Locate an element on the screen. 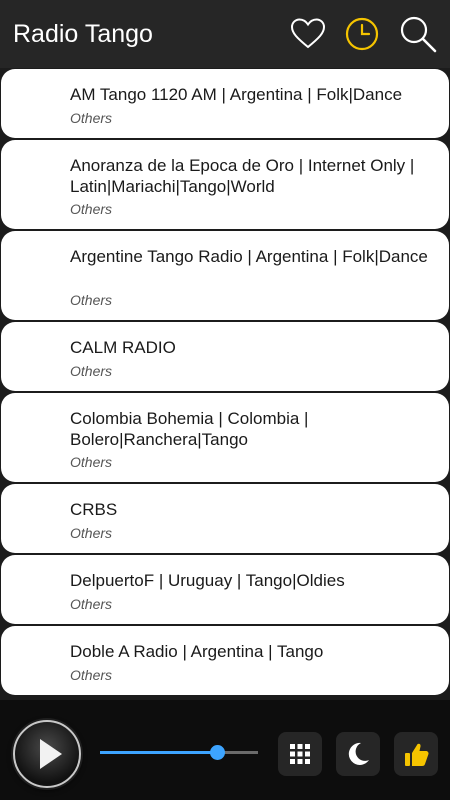 This screenshot has height=800, width=450. station-title: Doble A Radio | Argentina | Tango is located at coordinates (197, 651).